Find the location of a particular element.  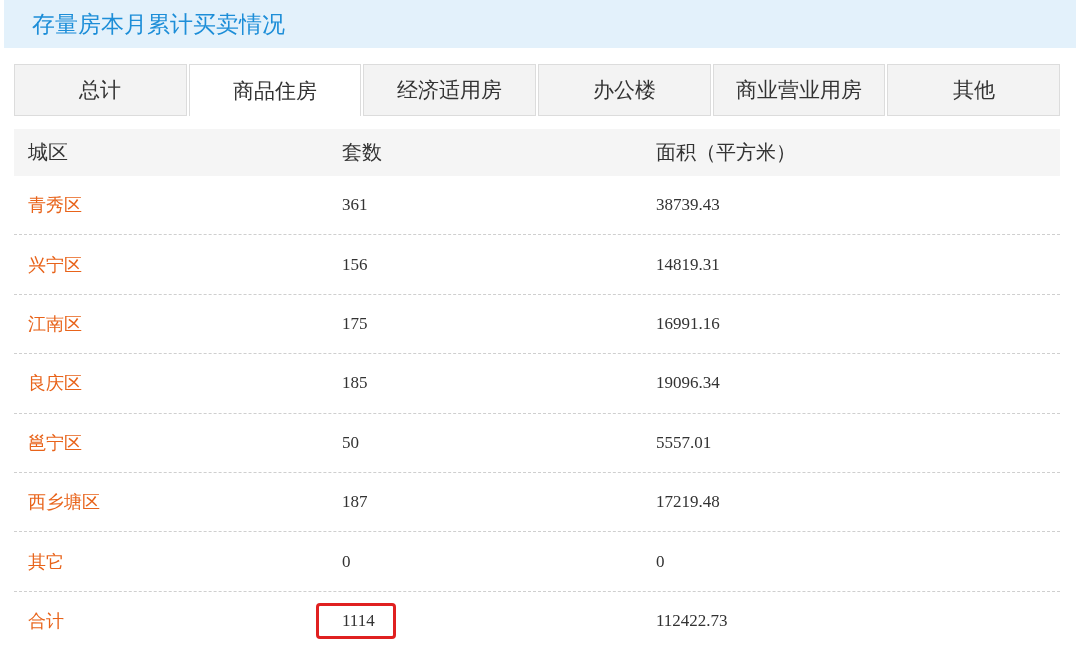

district-link: 合计 is located at coordinates (46, 620).